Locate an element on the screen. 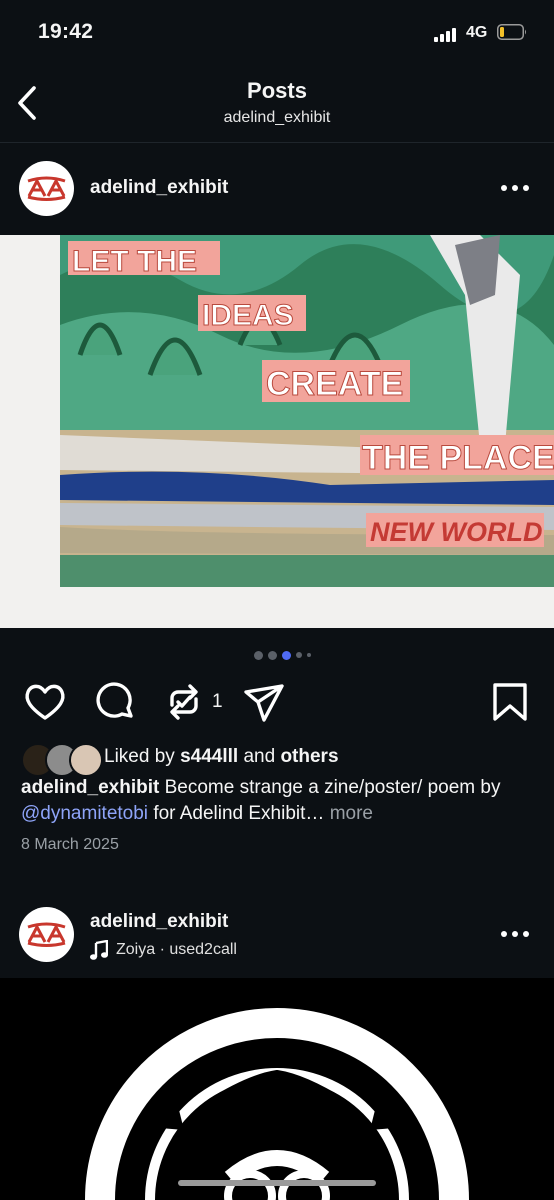  carousel-indicator is located at coordinates (282, 655).